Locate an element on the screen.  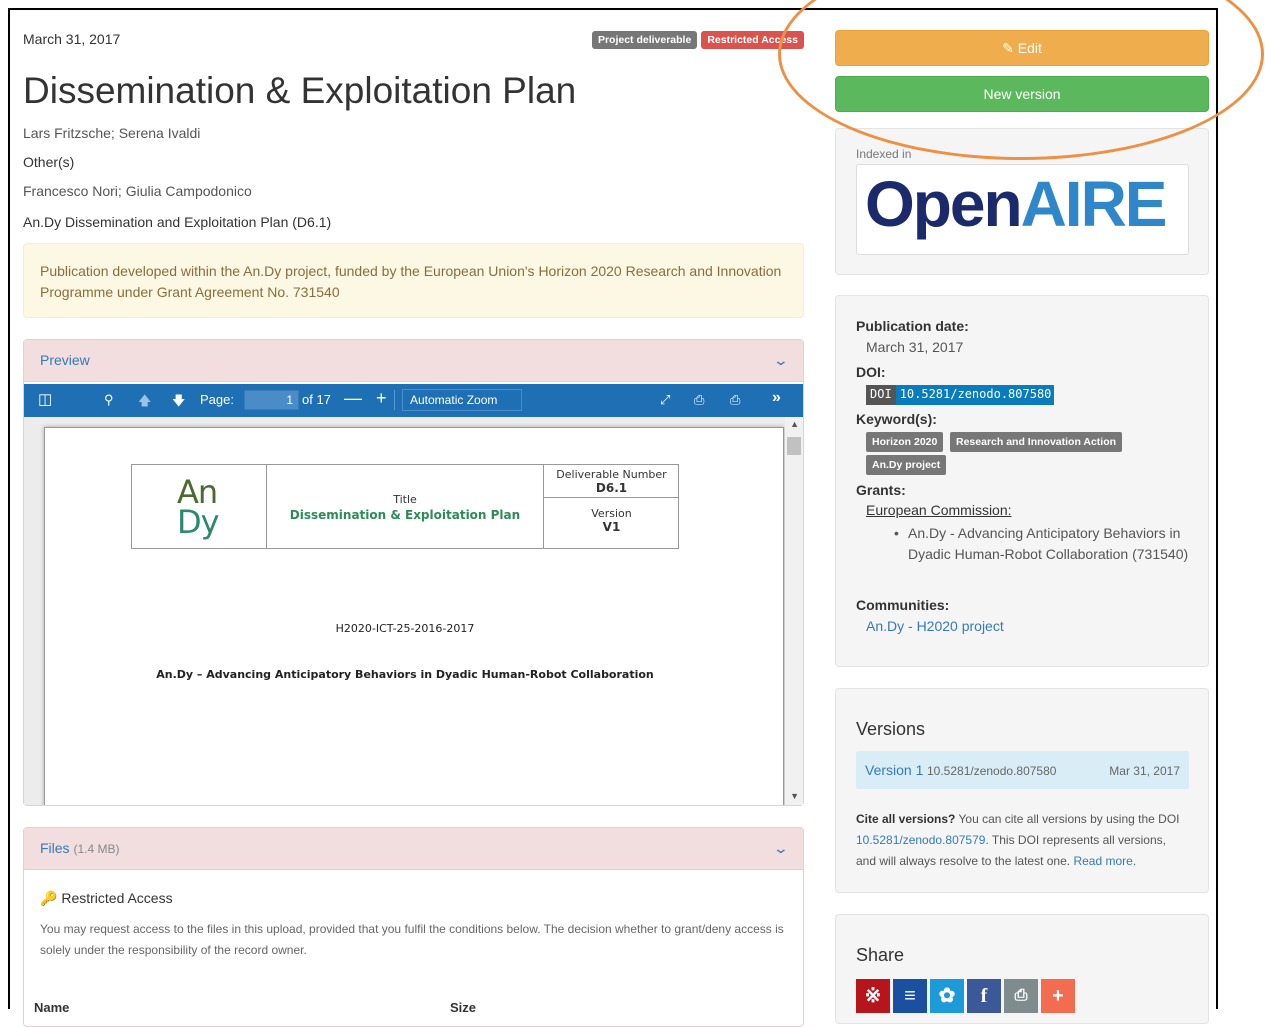
zoom-select: Automatic Zoom is located at coordinates (462, 400).